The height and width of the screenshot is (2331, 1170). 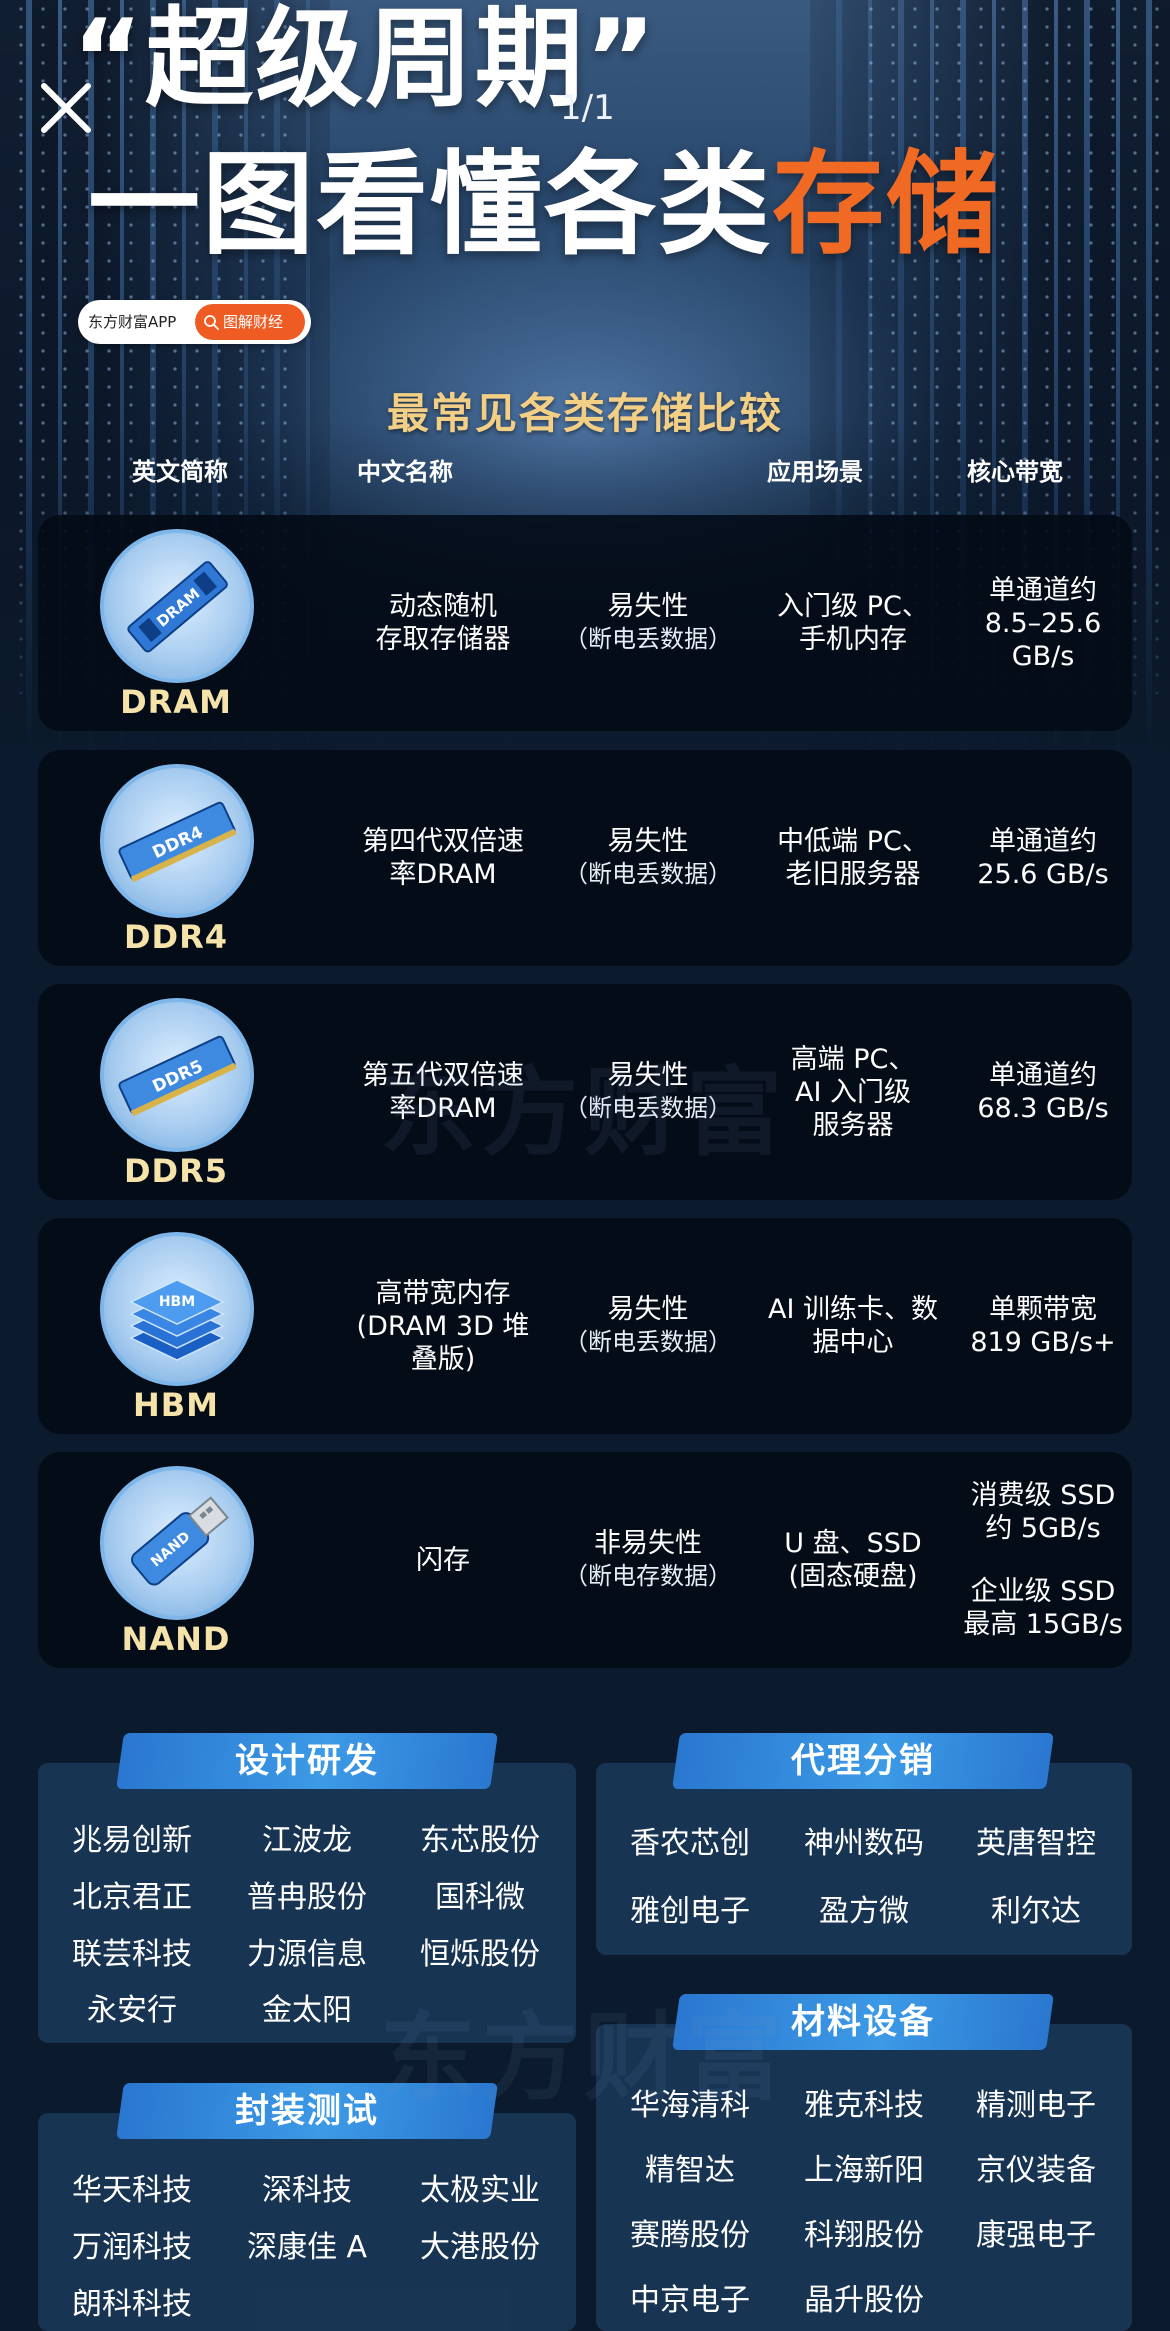 I want to click on company-name: 恒烁股份, so click(x=480, y=1954).